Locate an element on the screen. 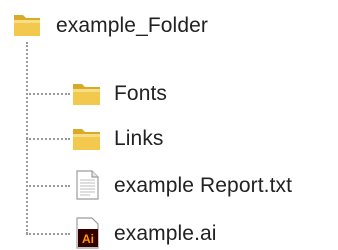 Image resolution: width=338 pixels, height=250 pixels. tree-node-ai-file: Ai example.ai is located at coordinates (143, 233).